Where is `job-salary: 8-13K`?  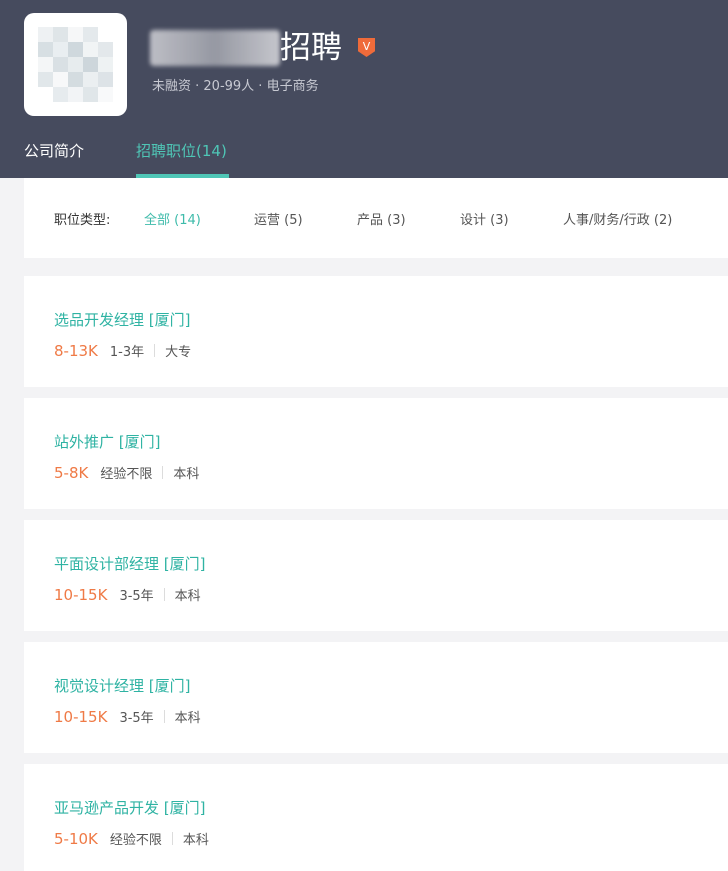 job-salary: 8-13K is located at coordinates (76, 350).